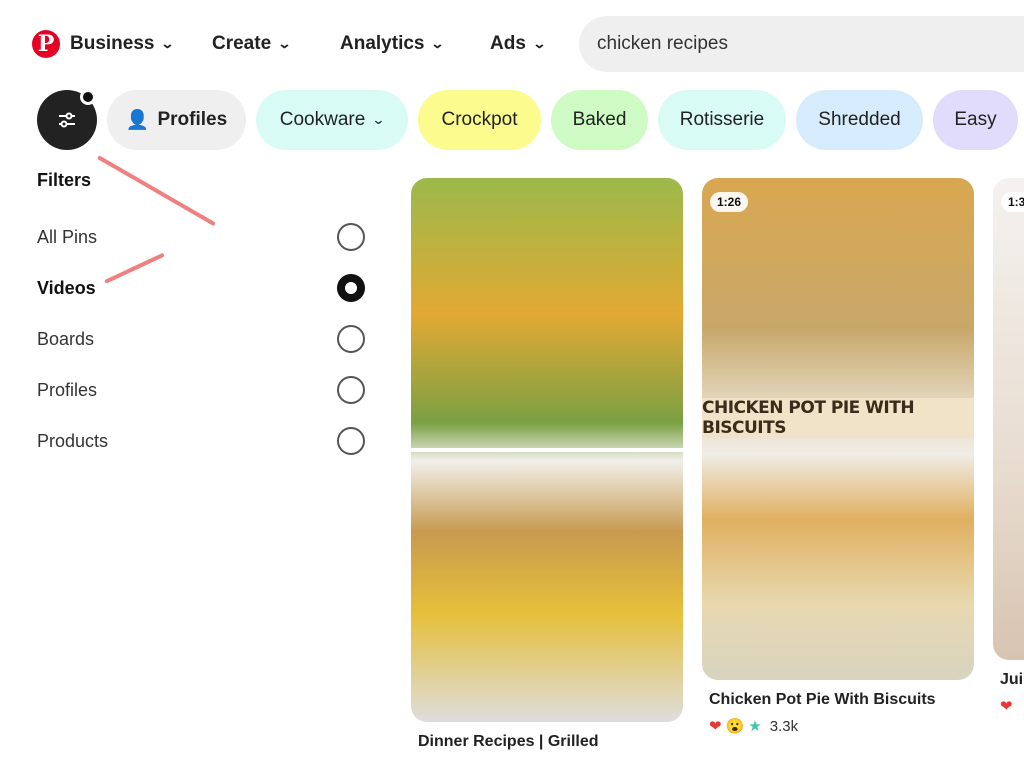 The width and height of the screenshot is (1024, 768). I want to click on nav-analytics: Analytics ⌄, so click(393, 44).